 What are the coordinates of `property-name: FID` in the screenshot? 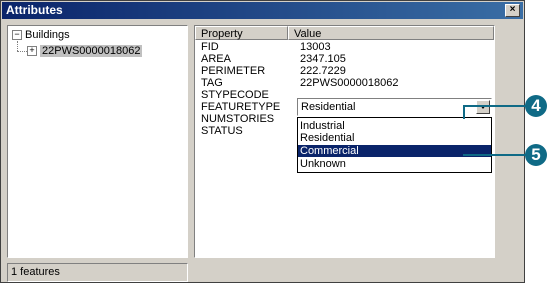 It's located at (210, 47).